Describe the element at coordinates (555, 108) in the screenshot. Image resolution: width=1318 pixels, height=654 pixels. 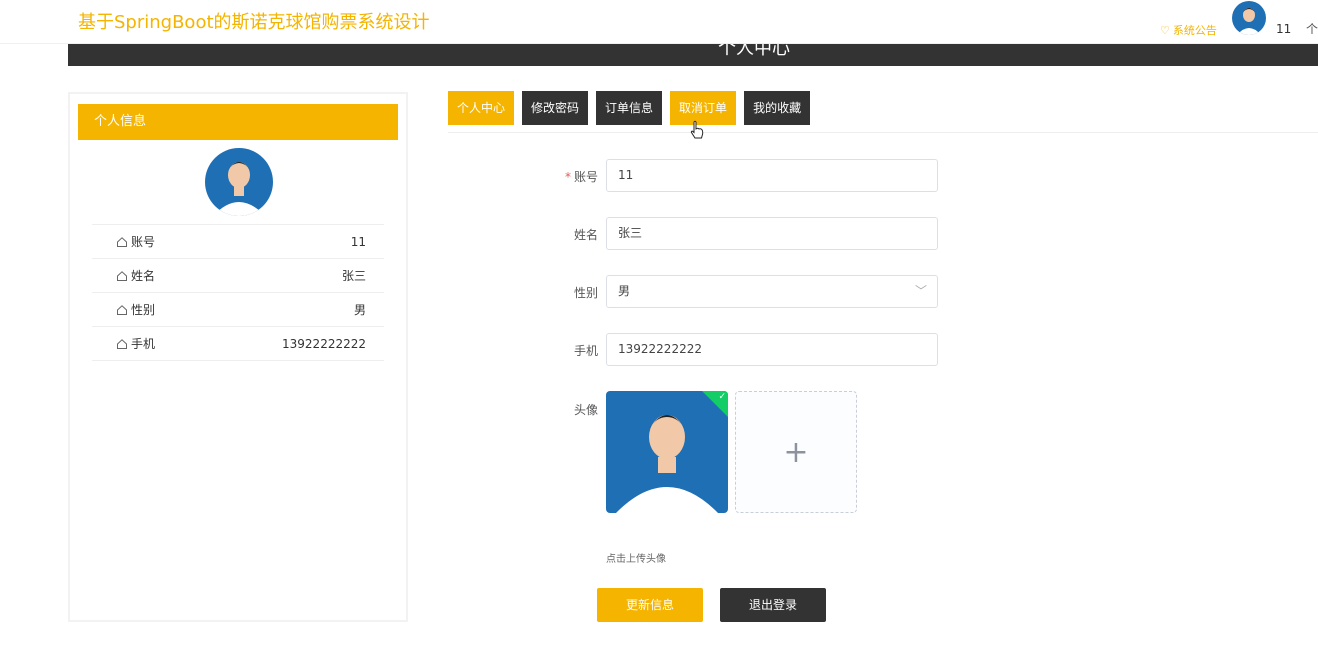
I see `tab-change-password: 修改密码` at that location.